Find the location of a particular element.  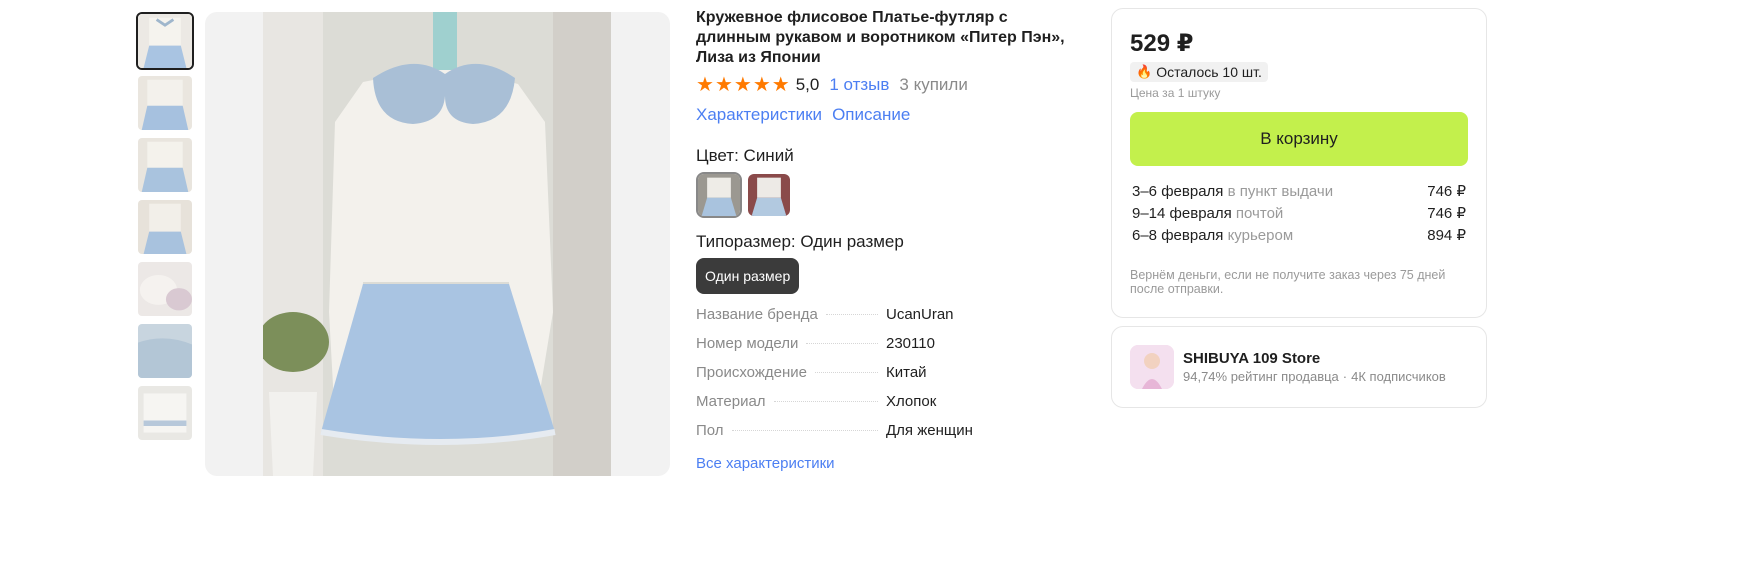

spec-row: Название бренда UcanUran is located at coordinates (846, 320).